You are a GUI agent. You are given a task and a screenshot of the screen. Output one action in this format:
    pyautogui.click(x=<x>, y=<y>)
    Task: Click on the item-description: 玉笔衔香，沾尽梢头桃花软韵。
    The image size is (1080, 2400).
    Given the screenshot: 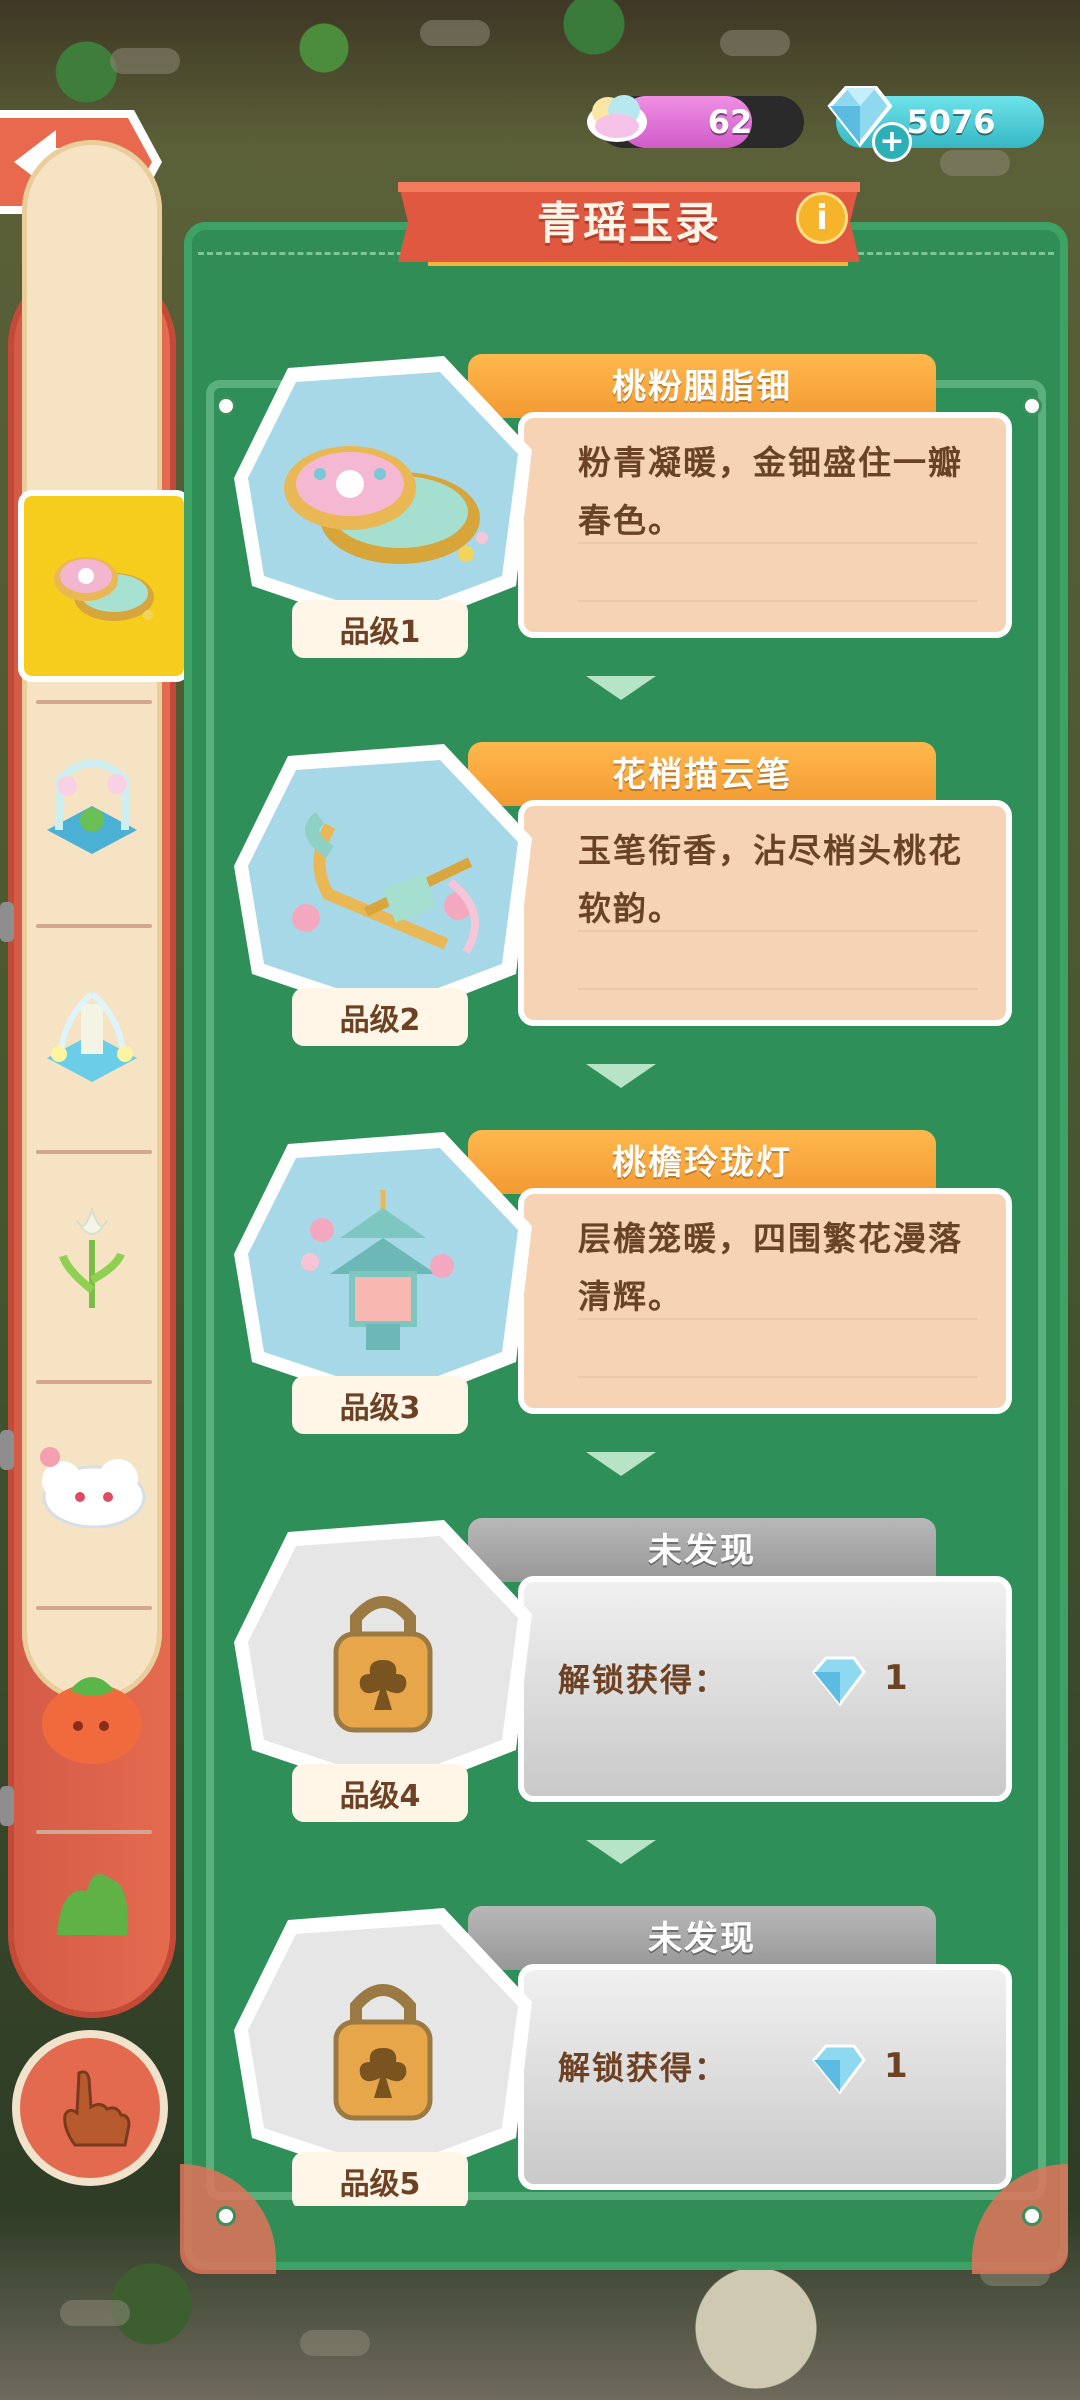 What is the action you would take?
    pyautogui.click(x=770, y=879)
    